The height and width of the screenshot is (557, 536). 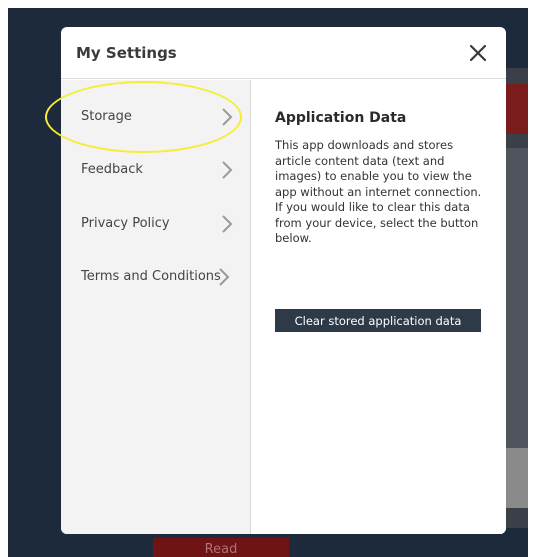 I want to click on modal-title: My Settings, so click(x=126, y=53).